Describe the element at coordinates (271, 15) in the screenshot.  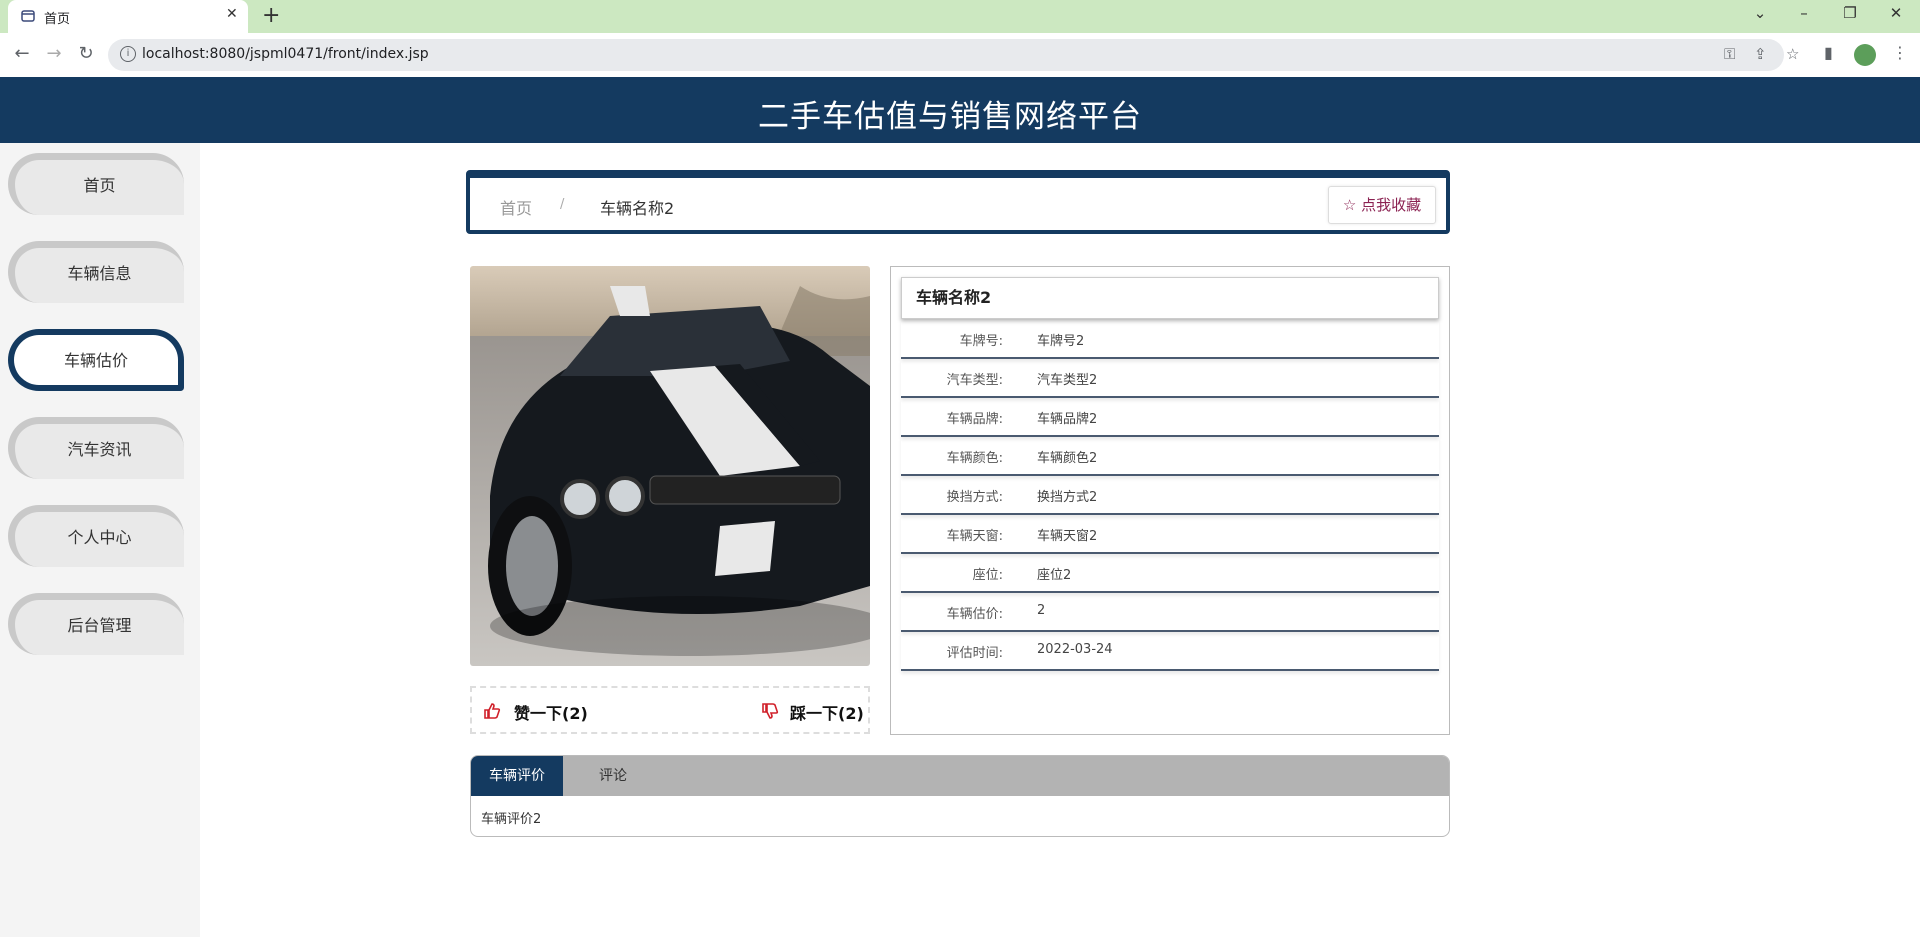
I see `new-tab-icon: +` at that location.